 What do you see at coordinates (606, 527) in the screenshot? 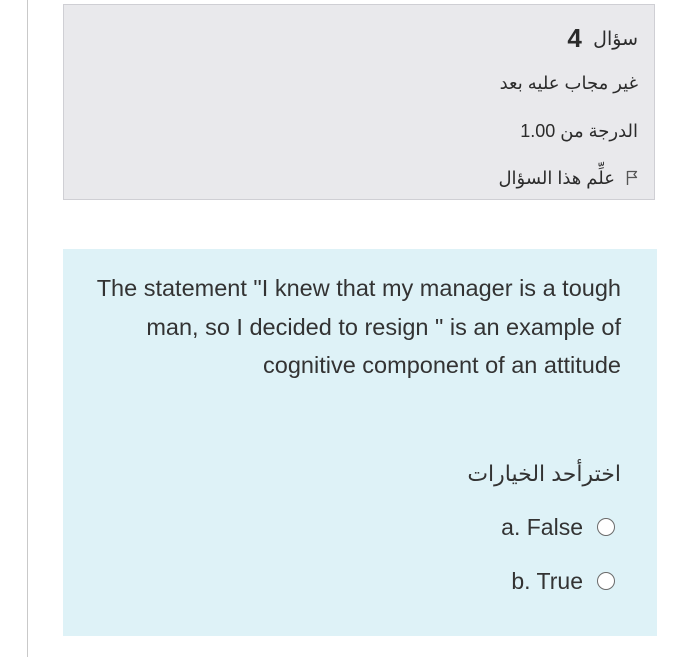
I see `option-a-radio` at bounding box center [606, 527].